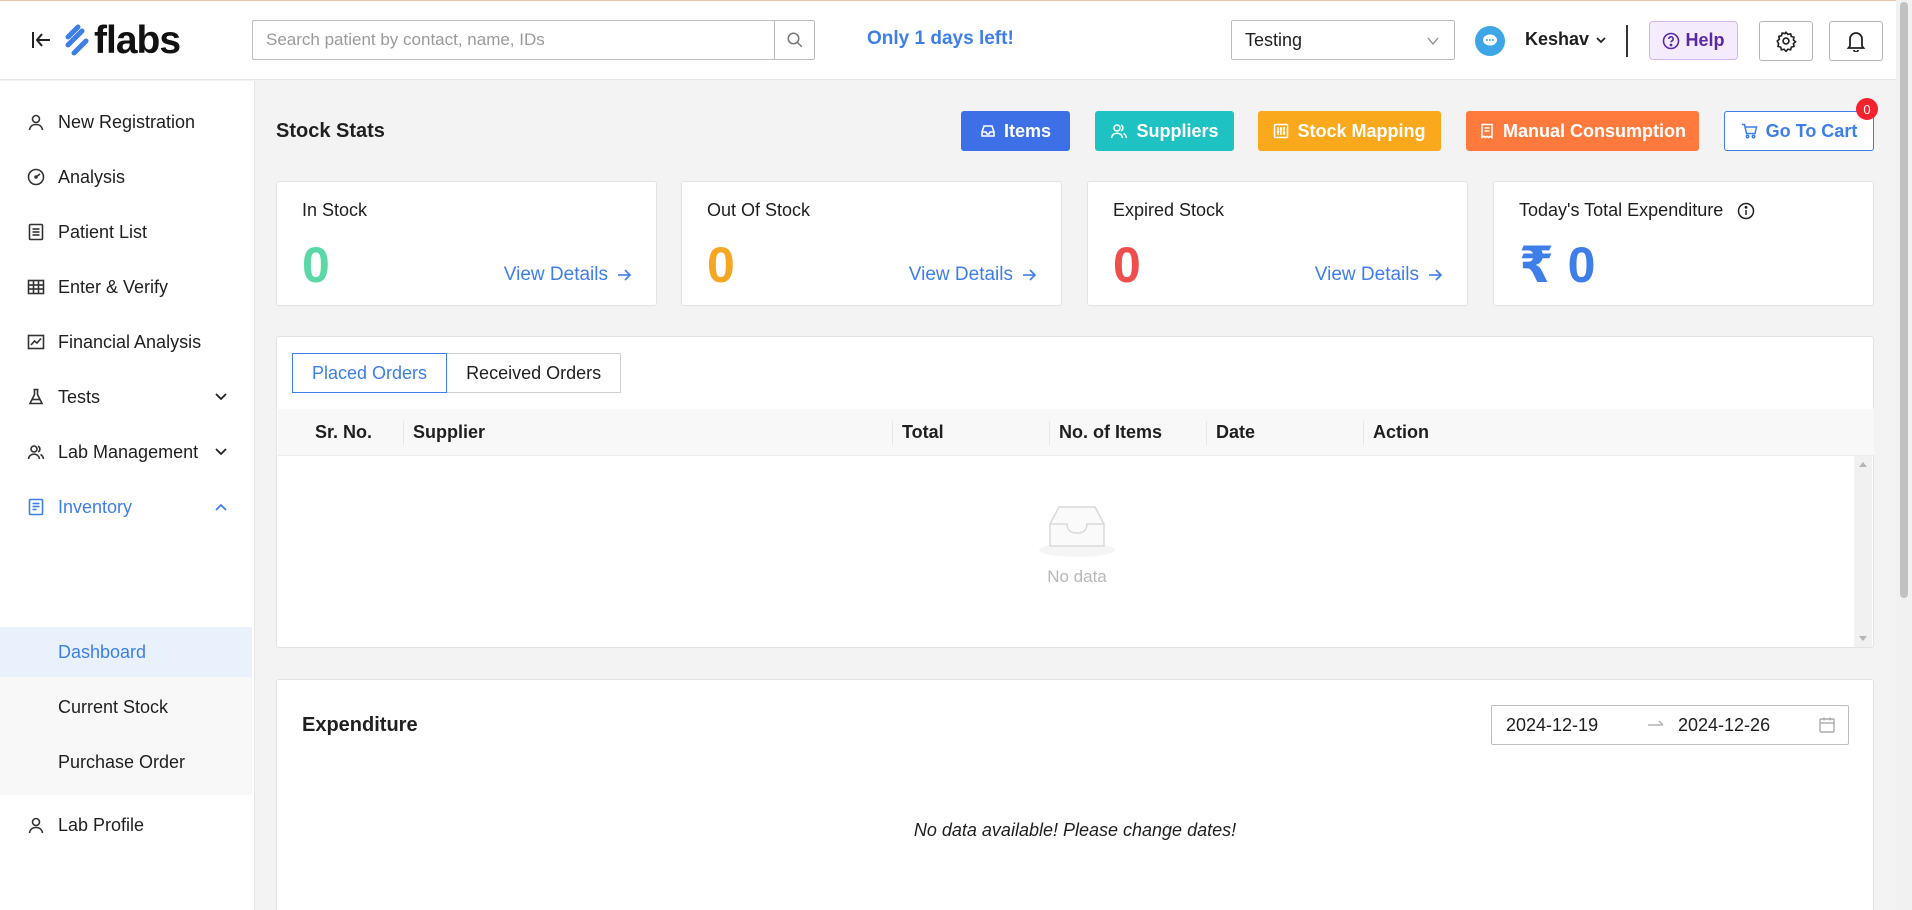 The height and width of the screenshot is (910, 1912). What do you see at coordinates (759, 210) in the screenshot?
I see `stat-label: Out Of Stock` at bounding box center [759, 210].